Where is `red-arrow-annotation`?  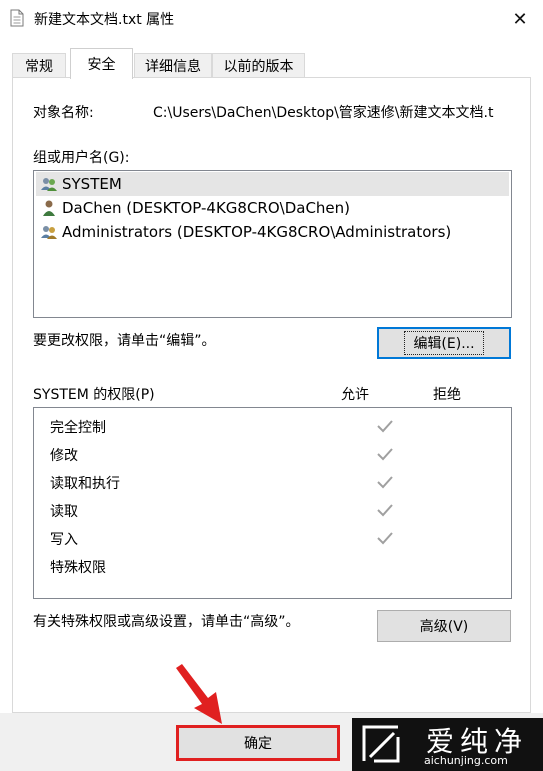
red-arrow-annotation is located at coordinates (199, 694).